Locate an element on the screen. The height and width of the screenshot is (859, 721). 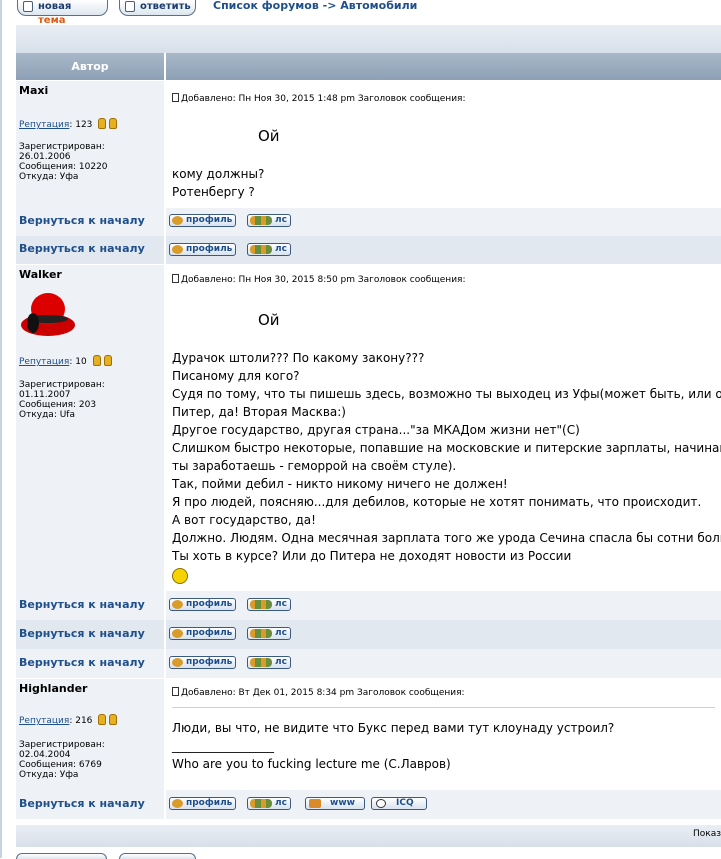
left-border is located at coordinates (1, 429).